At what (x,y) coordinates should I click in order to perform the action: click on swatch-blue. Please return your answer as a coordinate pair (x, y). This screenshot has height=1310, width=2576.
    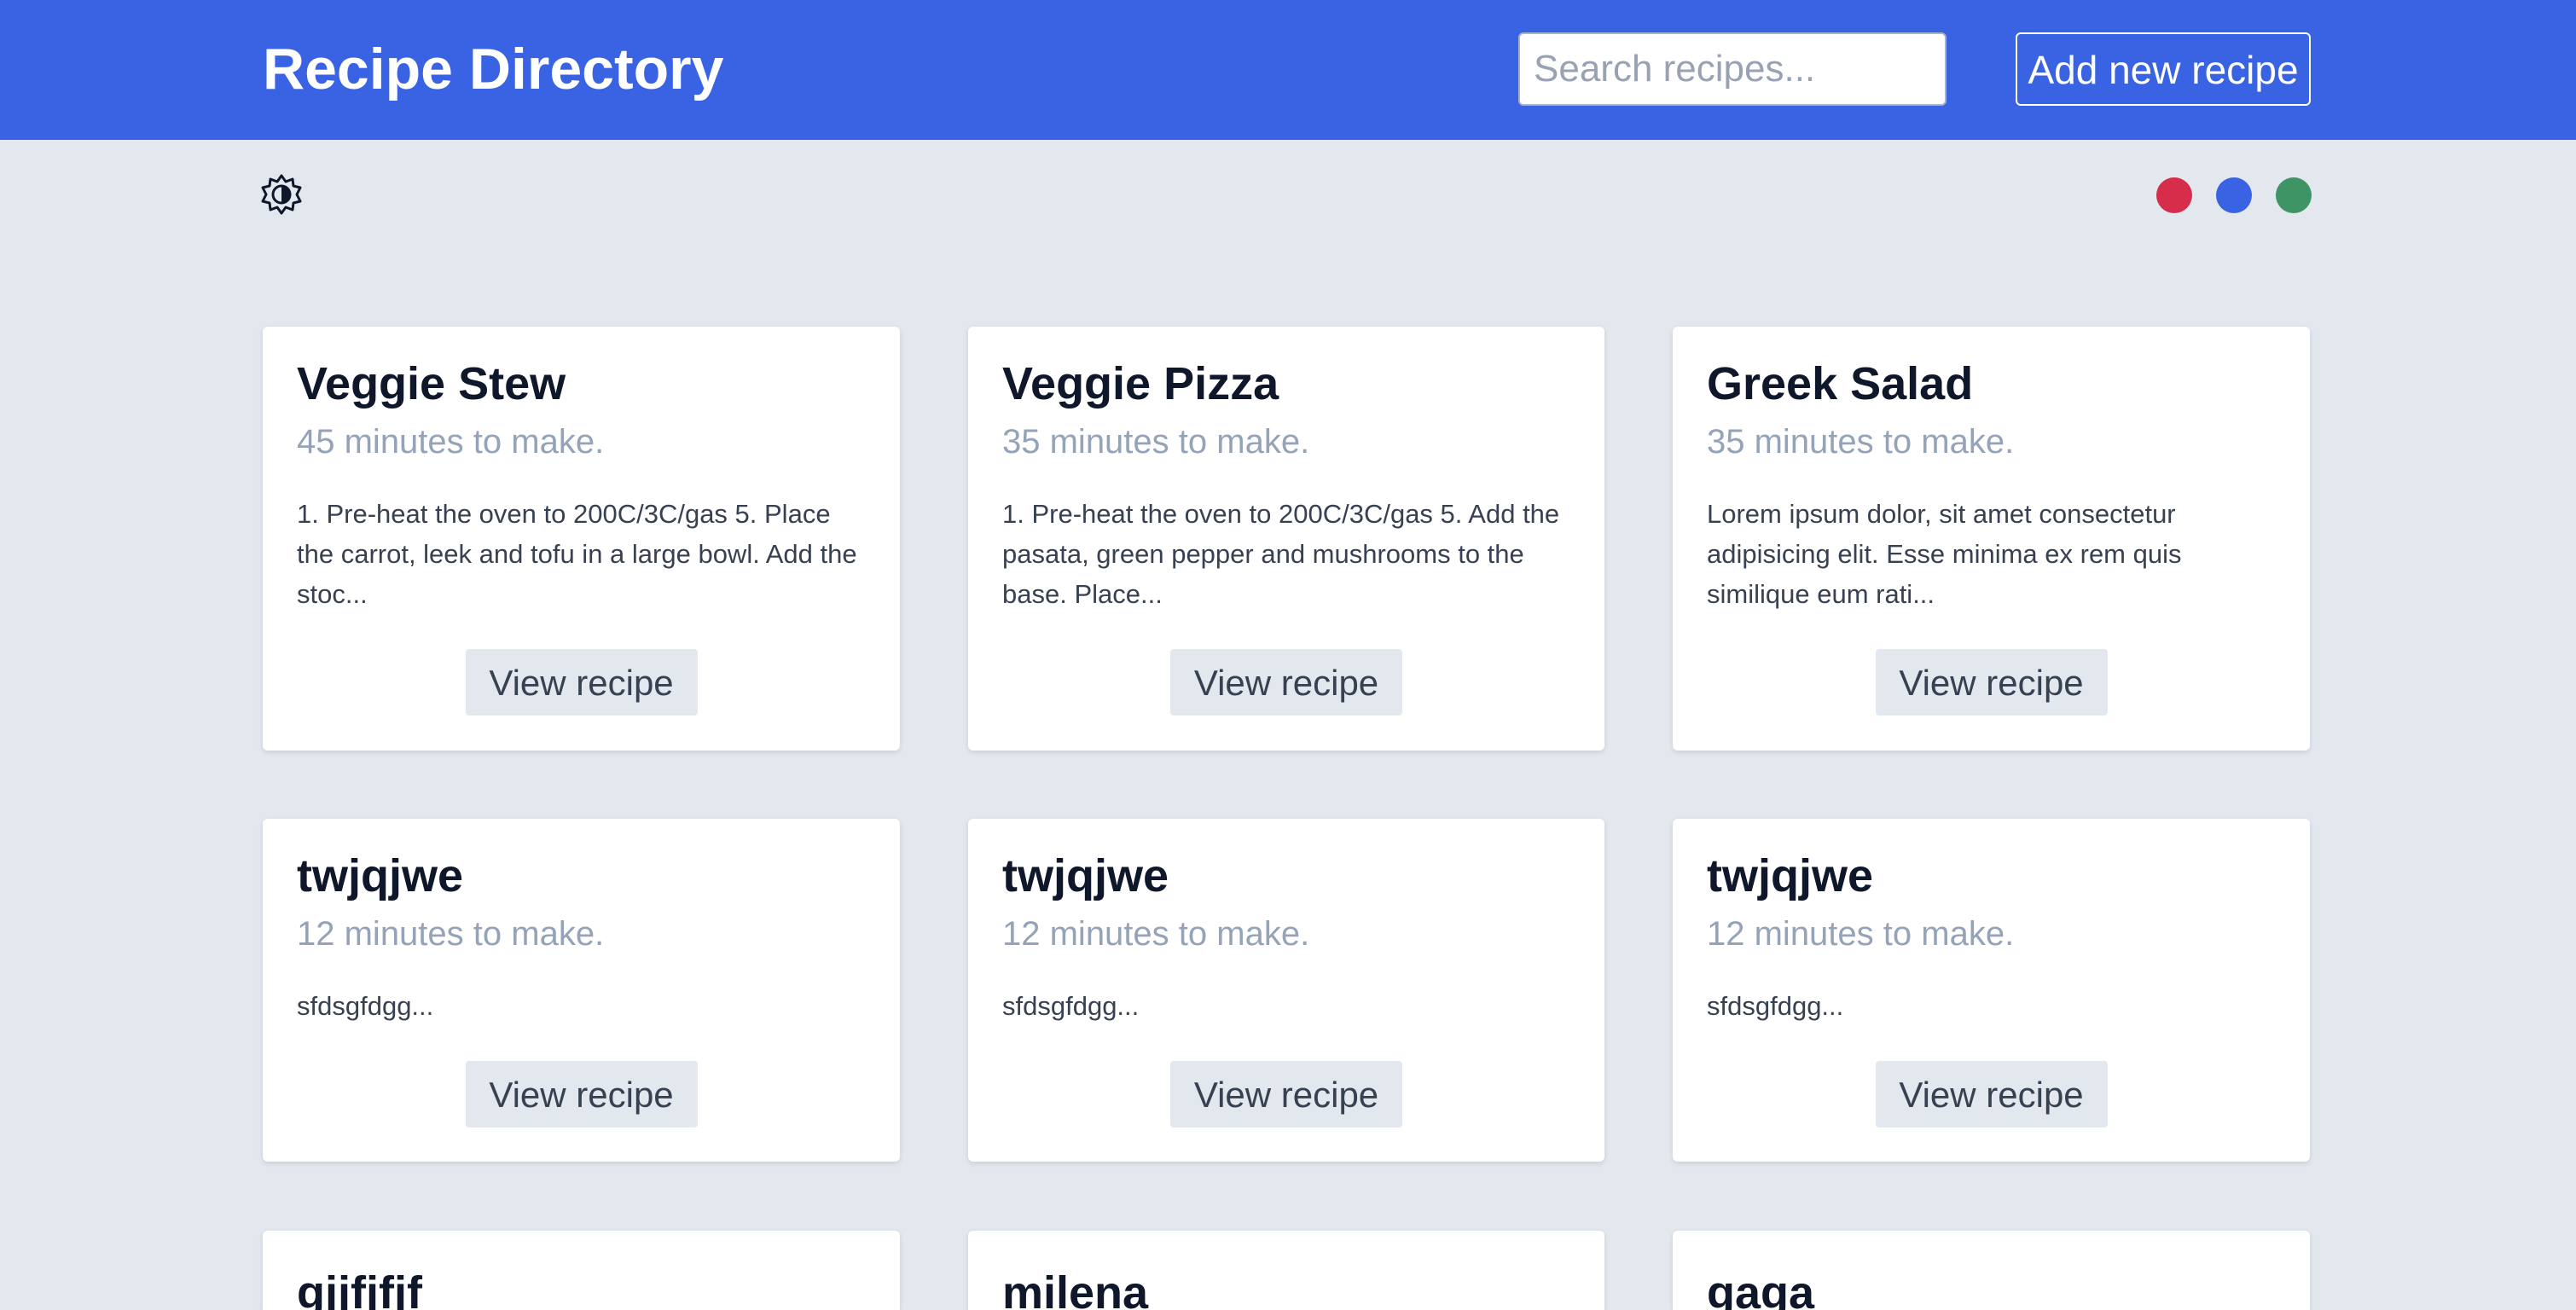
    Looking at the image, I should click on (2234, 195).